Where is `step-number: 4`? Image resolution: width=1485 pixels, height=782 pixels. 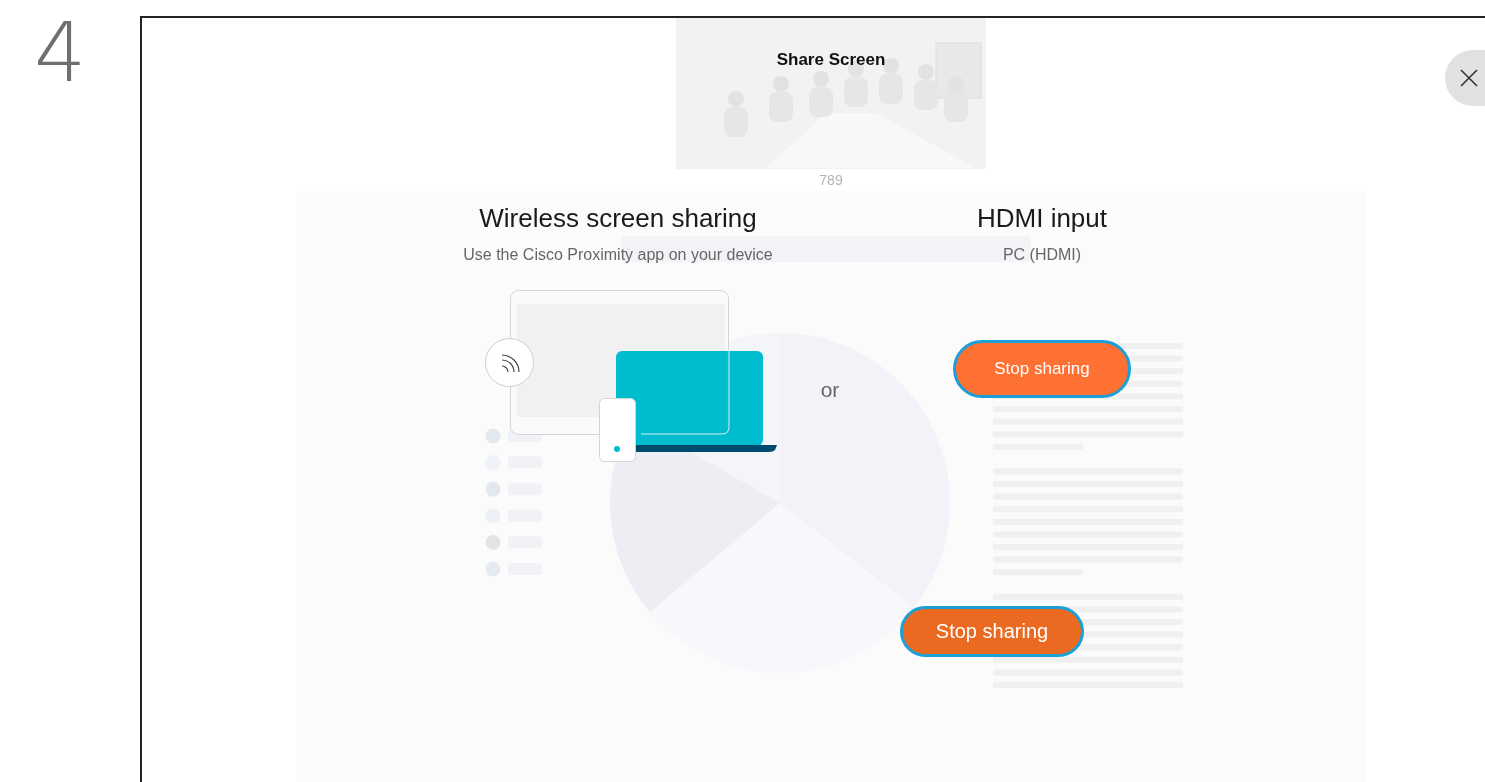 step-number: 4 is located at coordinates (60, 53).